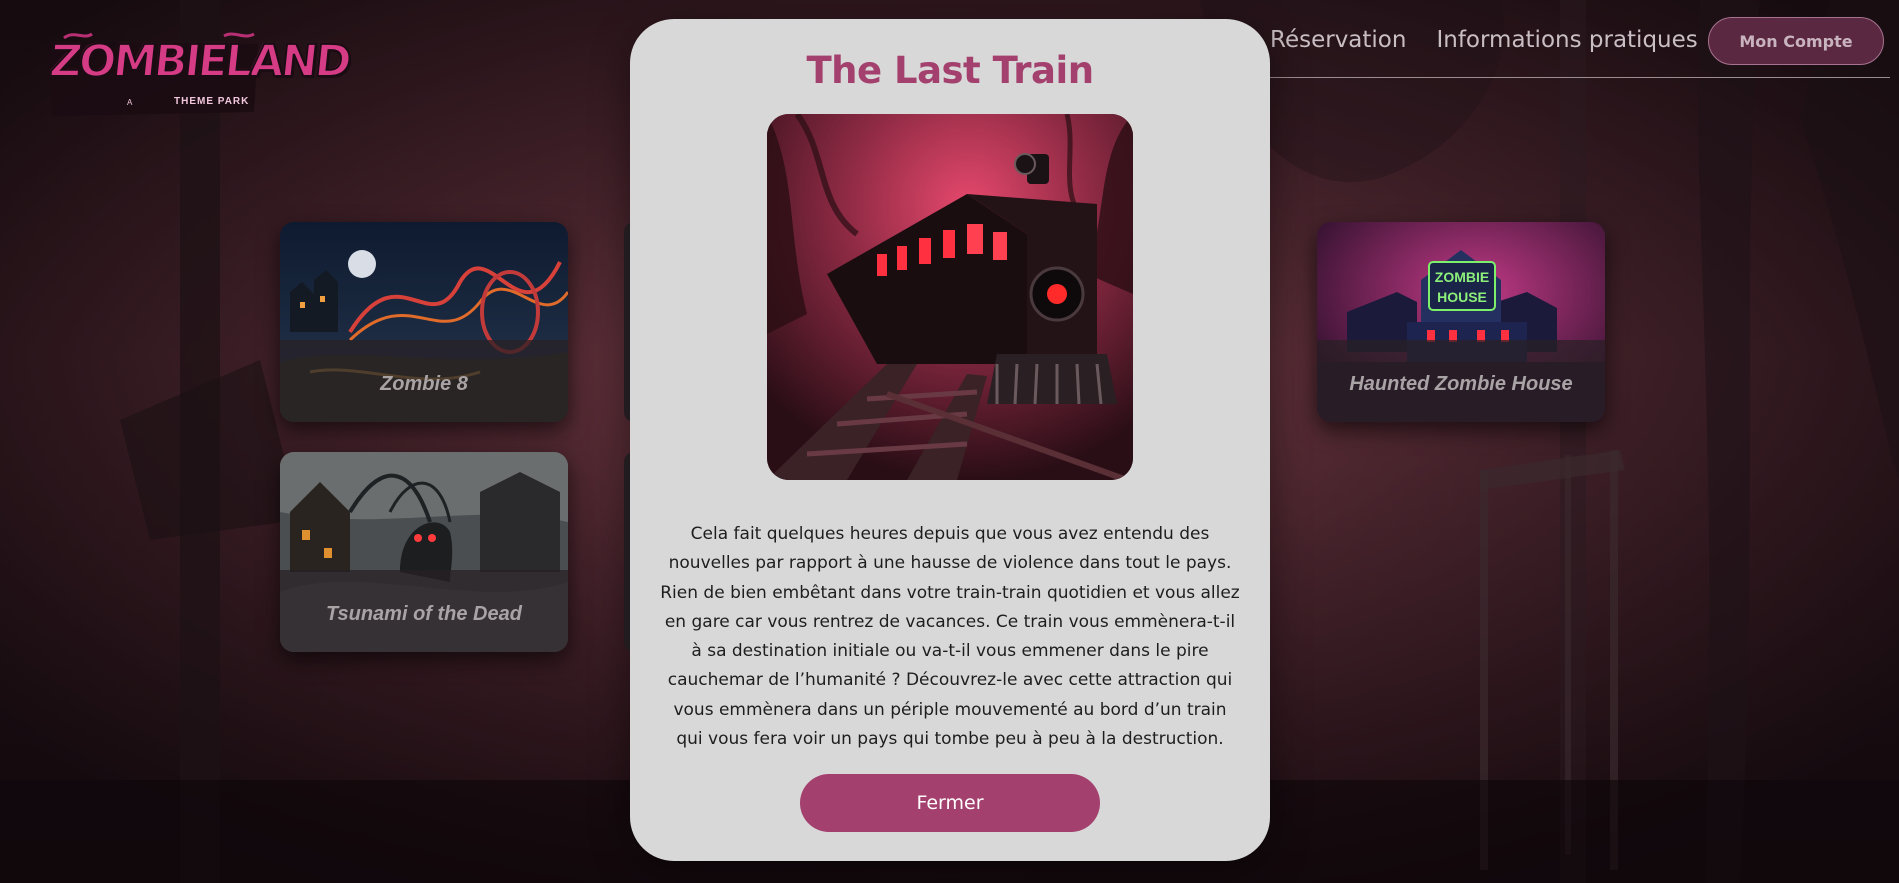 This screenshot has height=883, width=1899. I want to click on nav-informations-pratiques: Informations pratiques, so click(1566, 40).